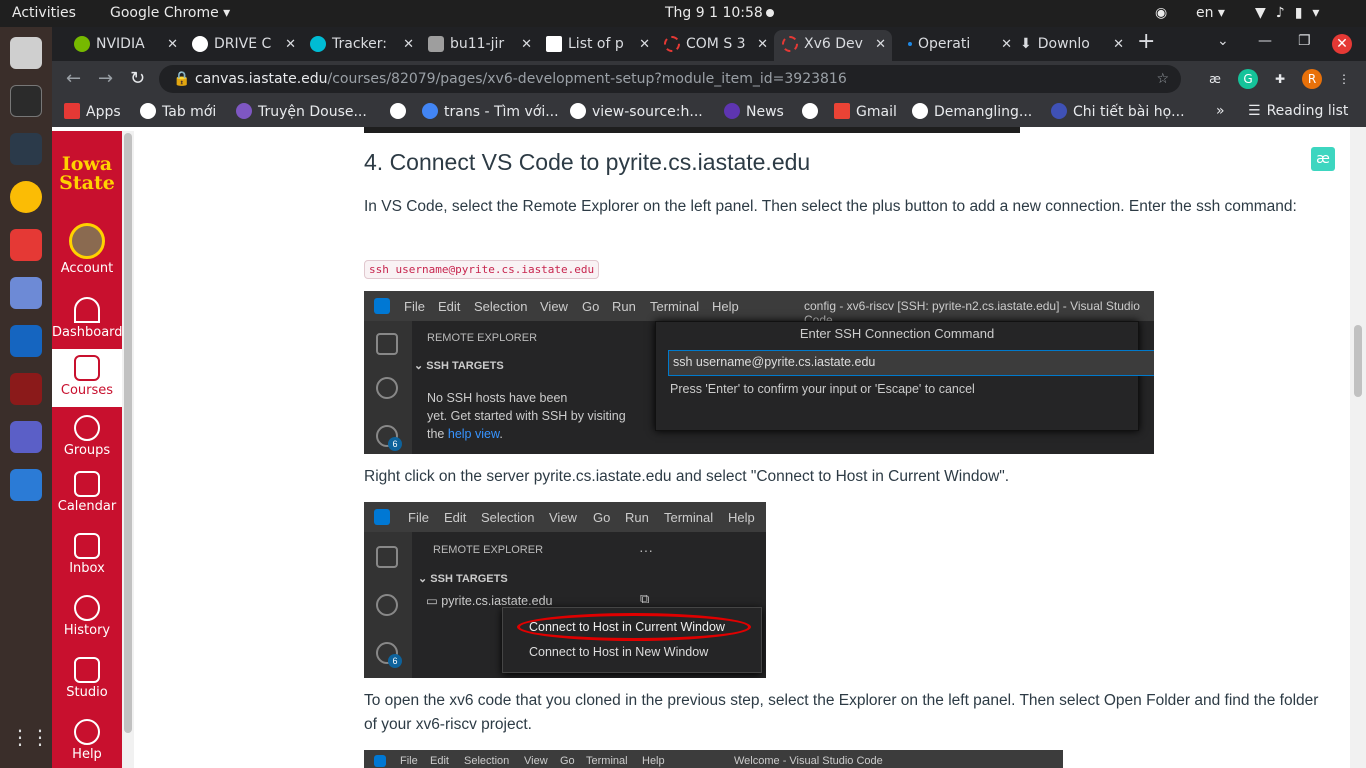  Describe the element at coordinates (714, 13) in the screenshot. I see `clock: Thg 9 1 10:58` at that location.